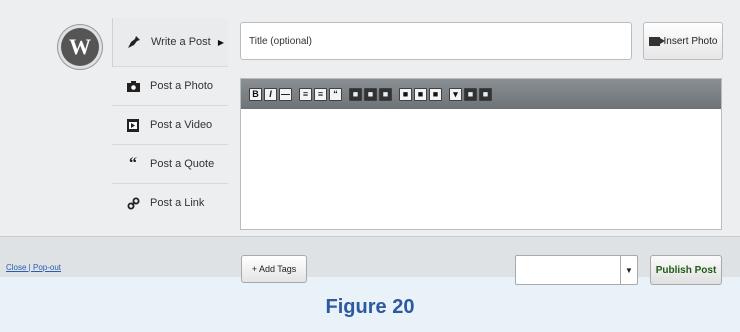  I want to click on formatting-toolbar: B I — ≡ ≡ “ ■ ■ ■ ■ ■ ■ ▾ ■ ■, so click(481, 94).